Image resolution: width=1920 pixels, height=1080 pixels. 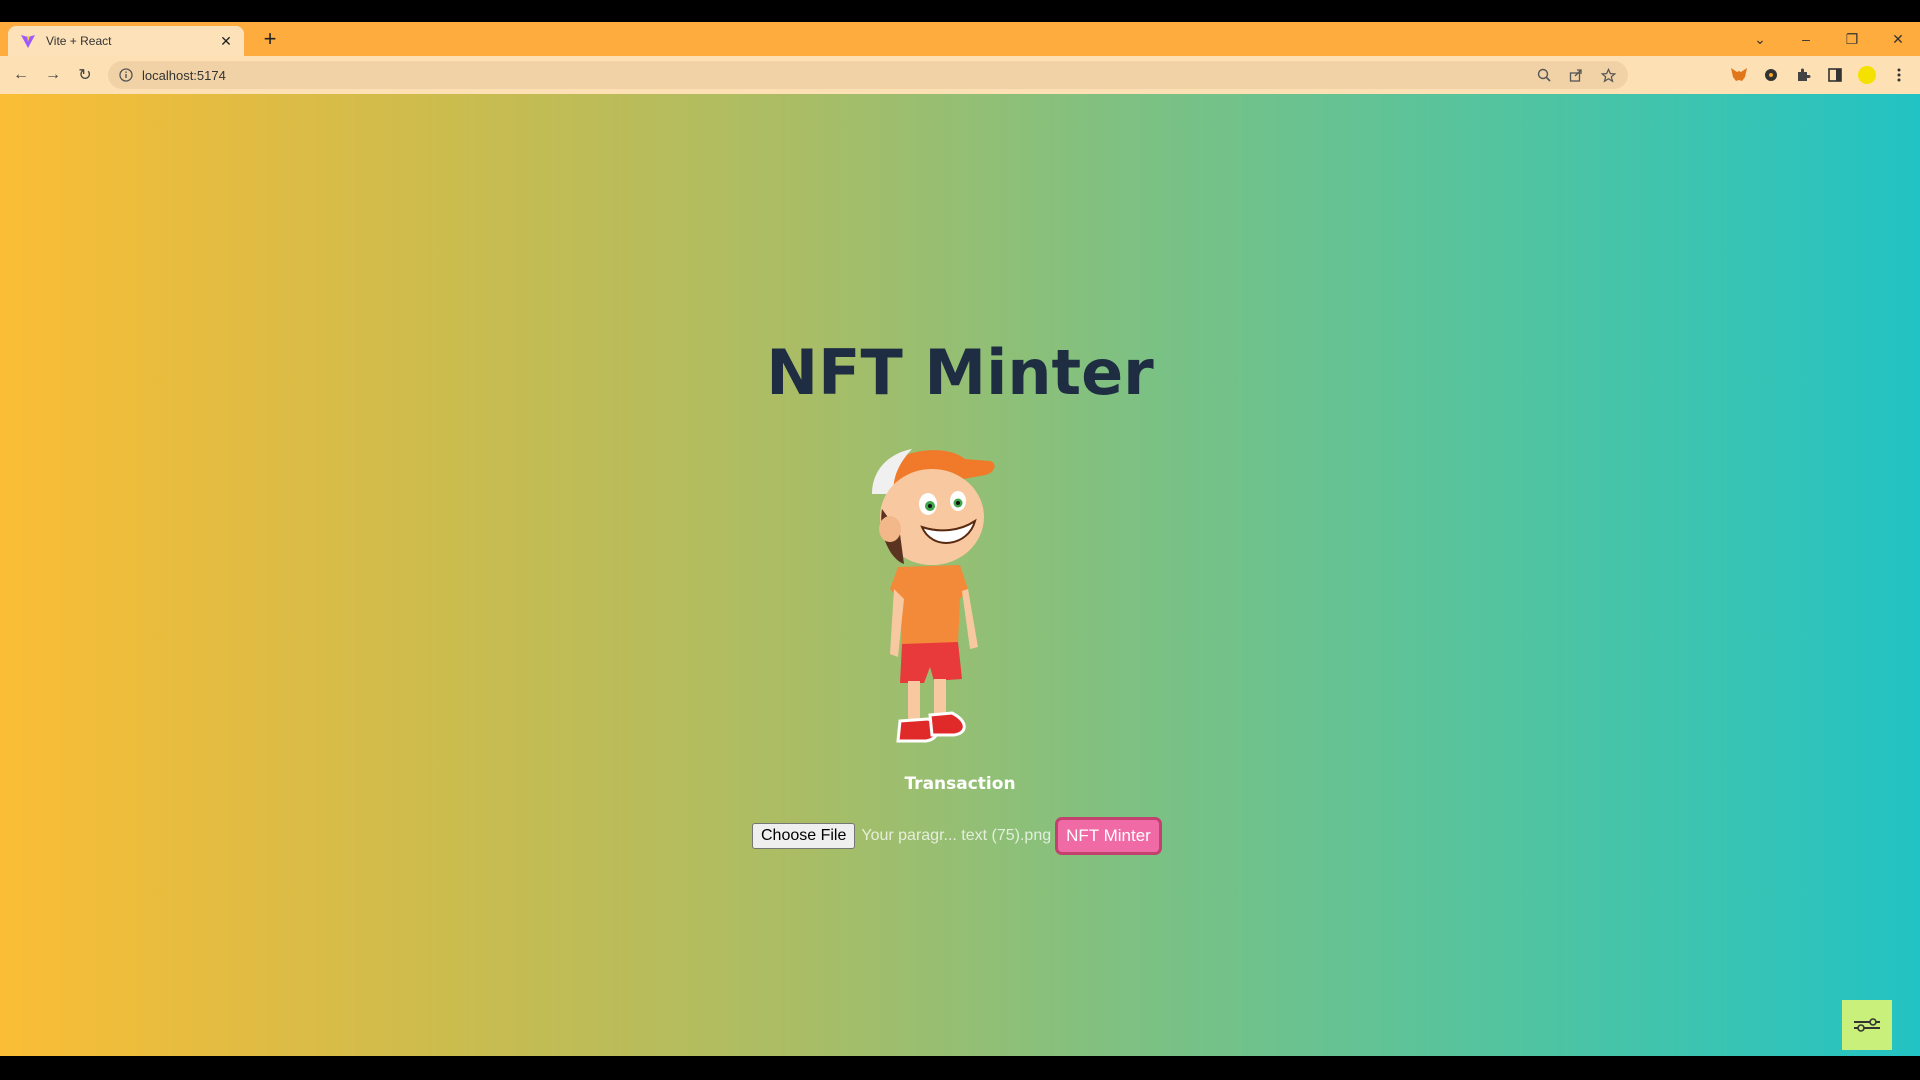 I want to click on close-window-button: ✕, so click(x=1898, y=39).